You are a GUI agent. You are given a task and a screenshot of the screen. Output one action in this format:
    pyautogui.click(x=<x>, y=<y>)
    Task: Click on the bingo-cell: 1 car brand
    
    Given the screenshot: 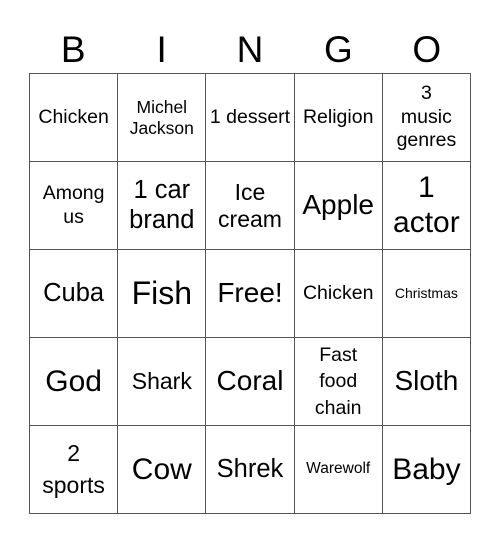 What is the action you would take?
    pyautogui.click(x=162, y=206)
    